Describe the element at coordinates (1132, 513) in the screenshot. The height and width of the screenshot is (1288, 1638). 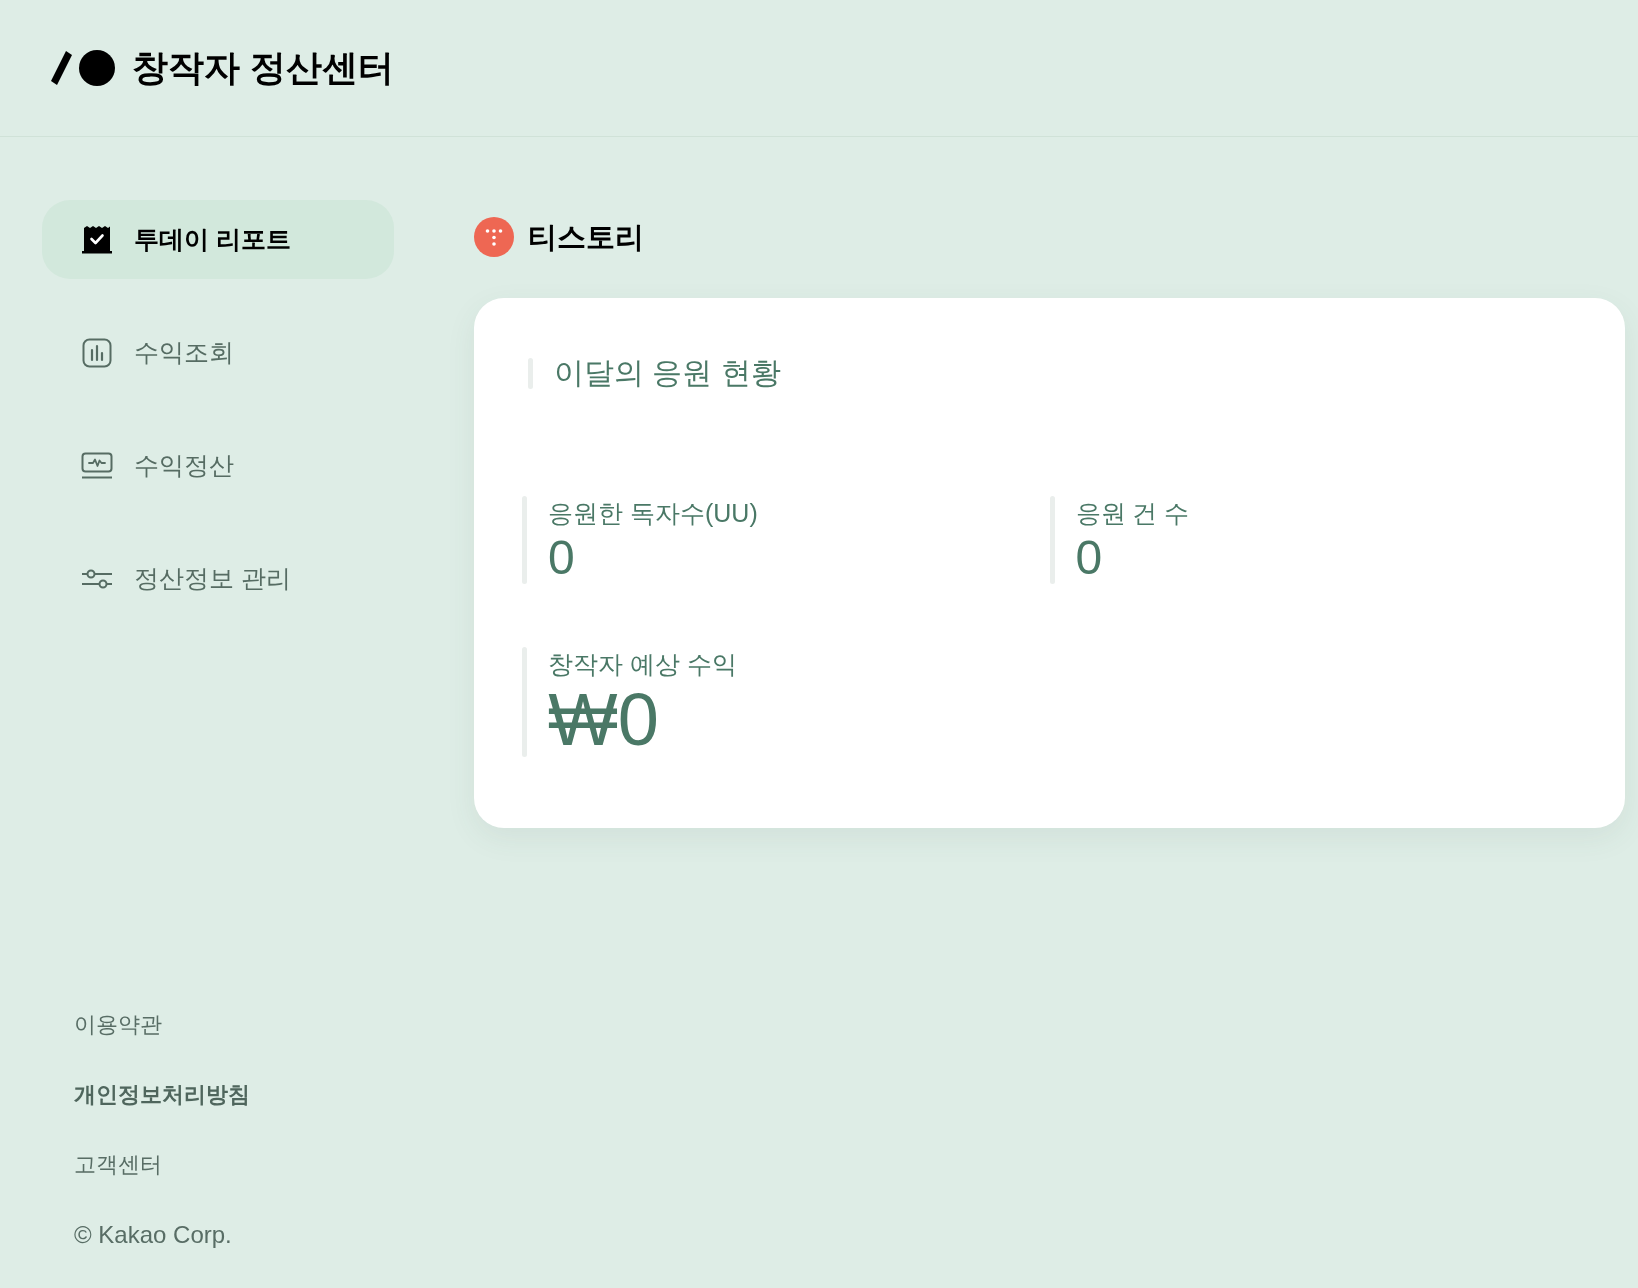
I see `stat-label: 응원 건 수` at that location.